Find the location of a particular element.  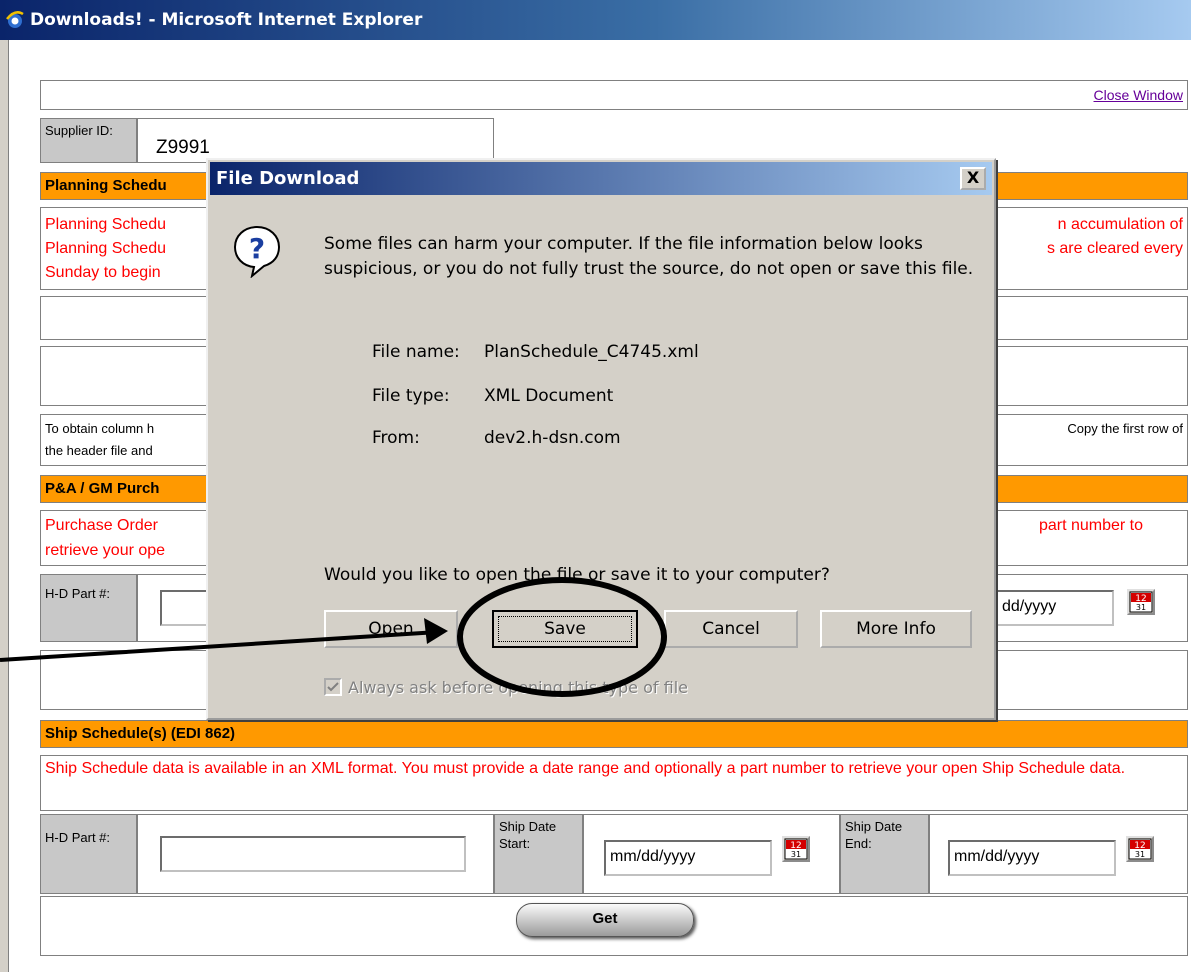

ship-end-label: Ship Date End: is located at coordinates (884, 854).